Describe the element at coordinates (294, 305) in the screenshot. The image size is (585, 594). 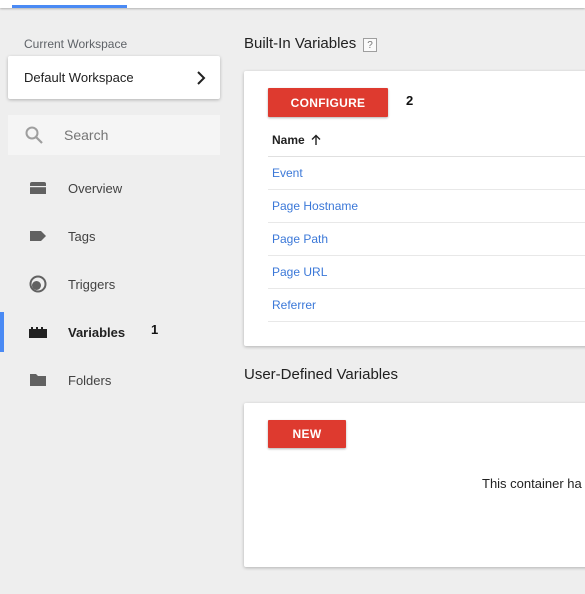
I see `variable-link-referrer: Referrer` at that location.